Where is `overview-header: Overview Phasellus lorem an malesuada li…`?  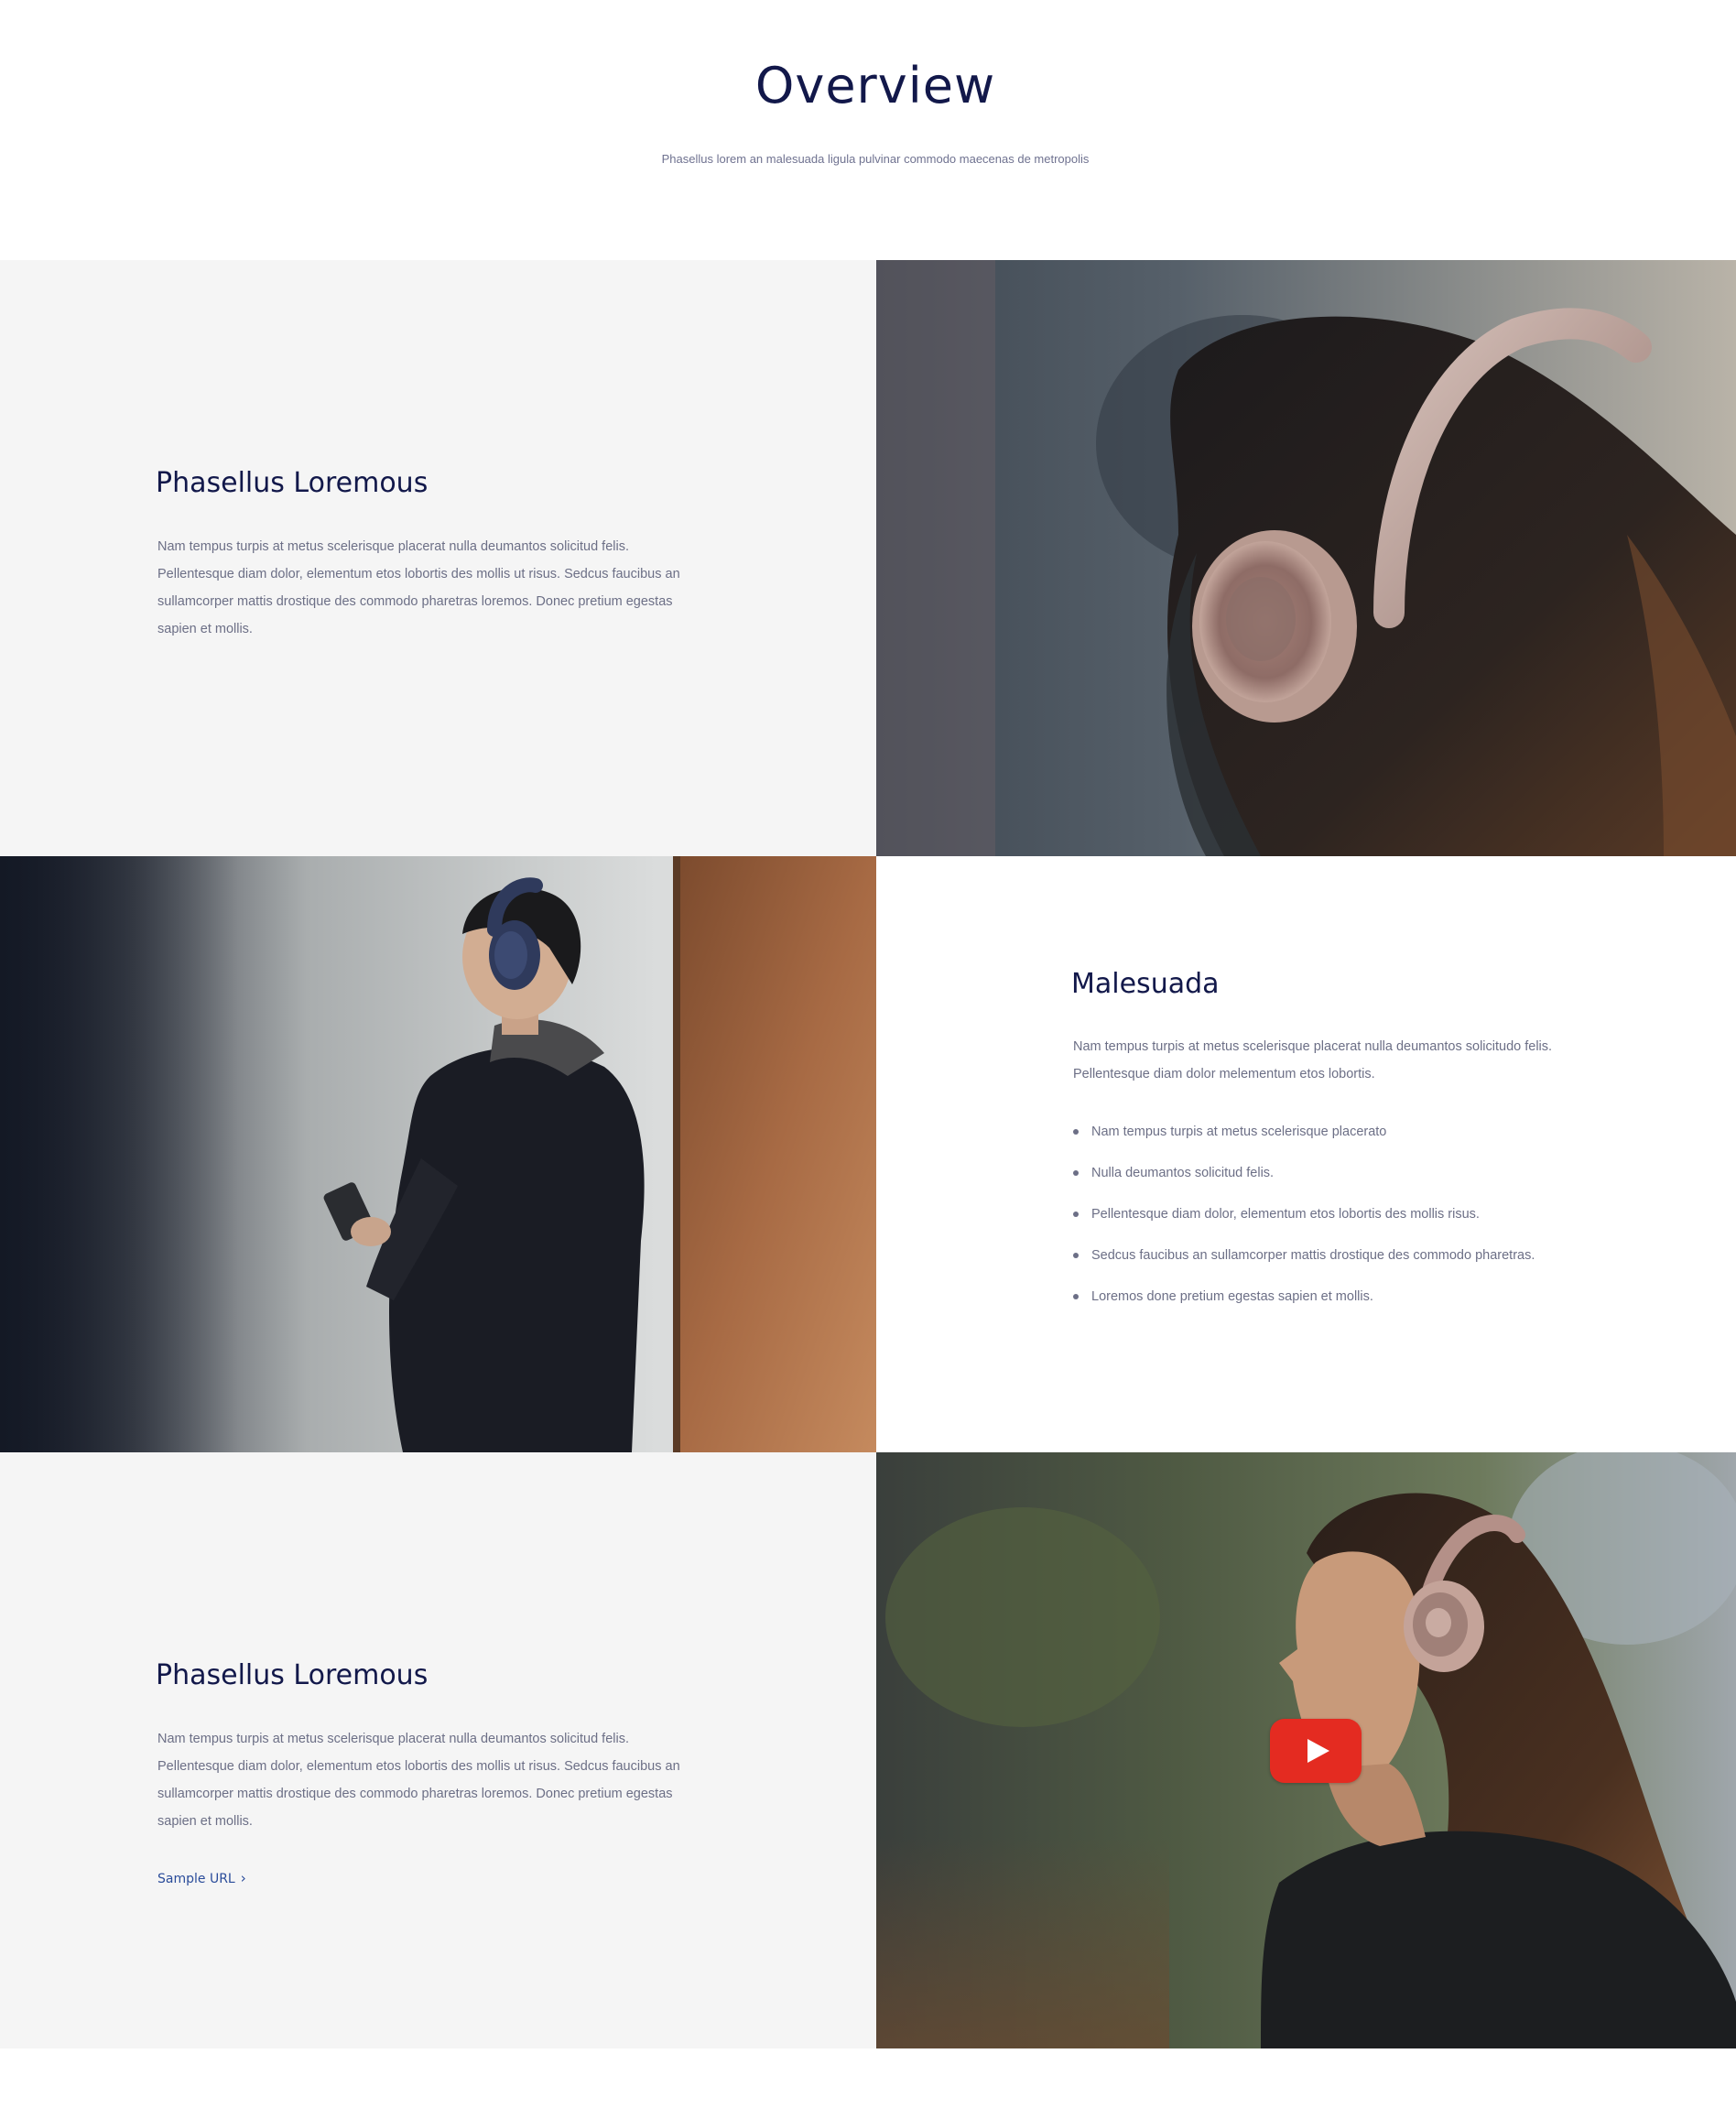 overview-header: Overview Phasellus lorem an malesuada li… is located at coordinates (868, 130).